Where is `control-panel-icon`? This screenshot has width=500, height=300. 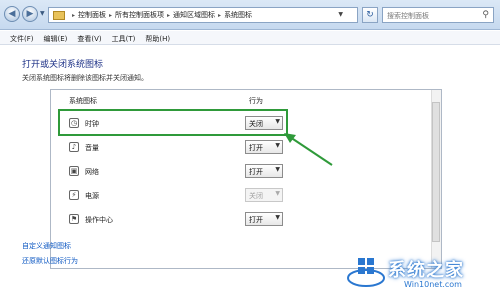 control-panel-icon is located at coordinates (59, 15).